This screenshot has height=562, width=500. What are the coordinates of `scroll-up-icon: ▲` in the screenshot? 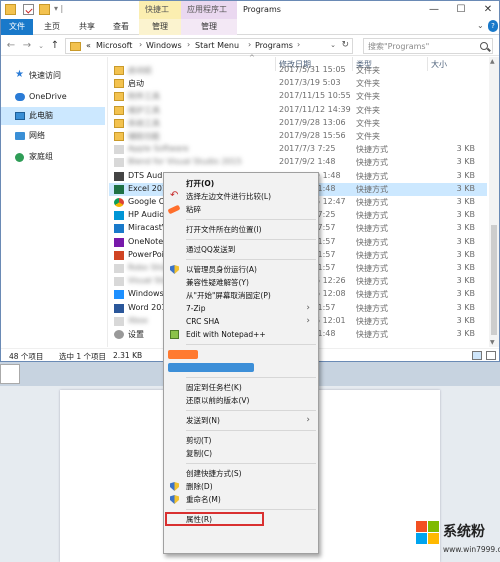 It's located at (492, 61).